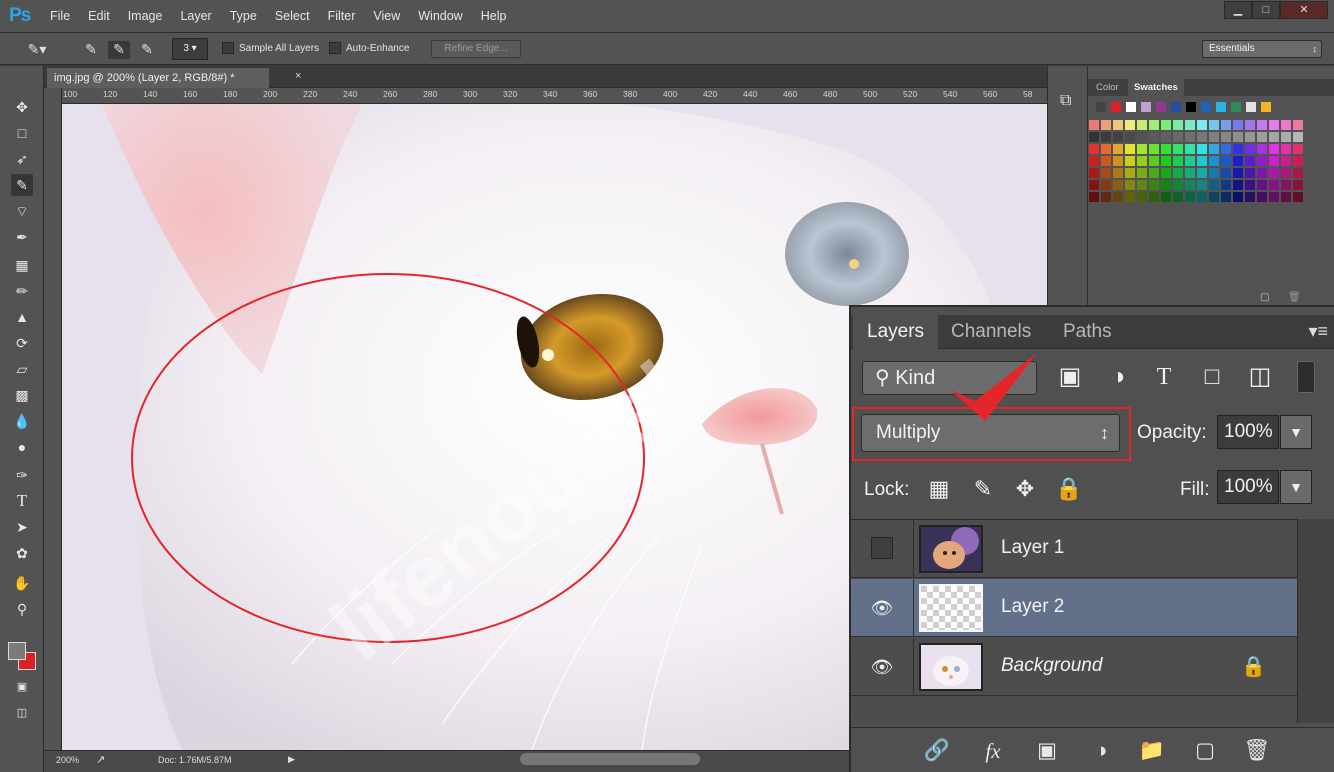 The image size is (1334, 772). Describe the element at coordinates (1260, 377) in the screenshot. I see `filter-smart-object-icon: ◫` at that location.